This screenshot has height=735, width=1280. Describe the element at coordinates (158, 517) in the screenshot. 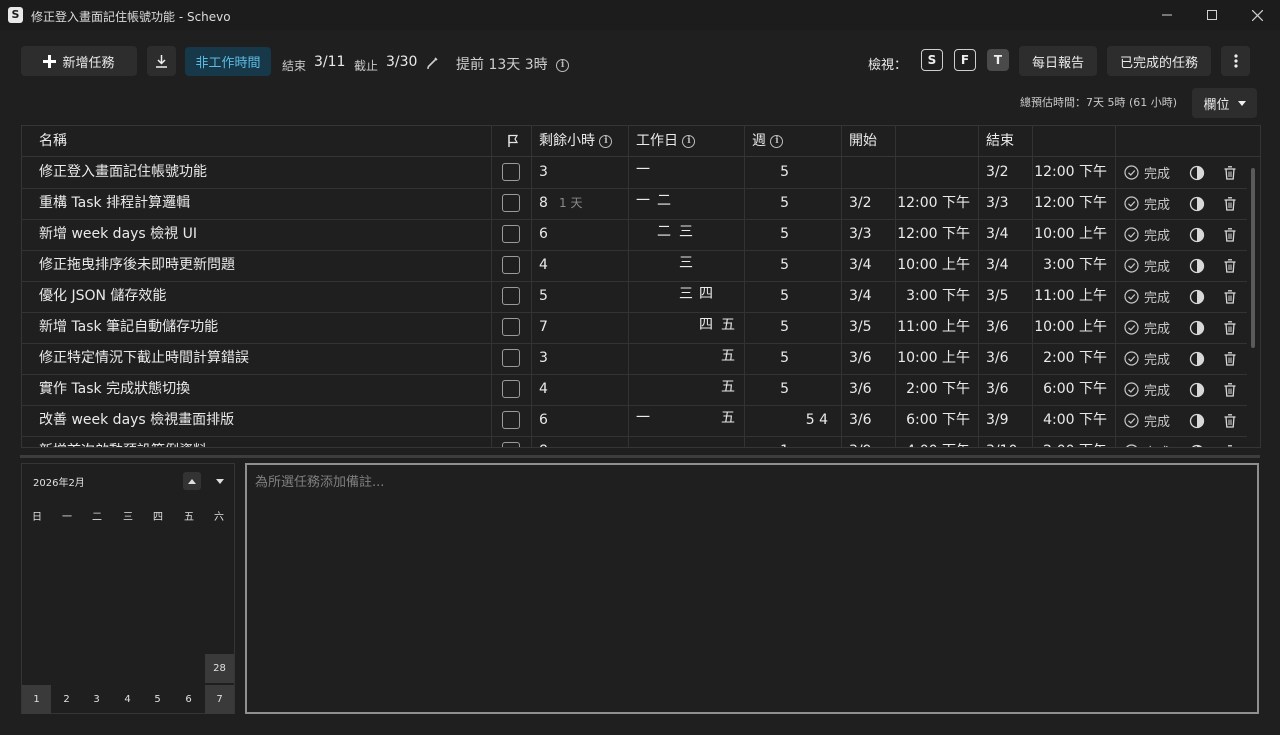

I see `weekday-thu: 四` at that location.